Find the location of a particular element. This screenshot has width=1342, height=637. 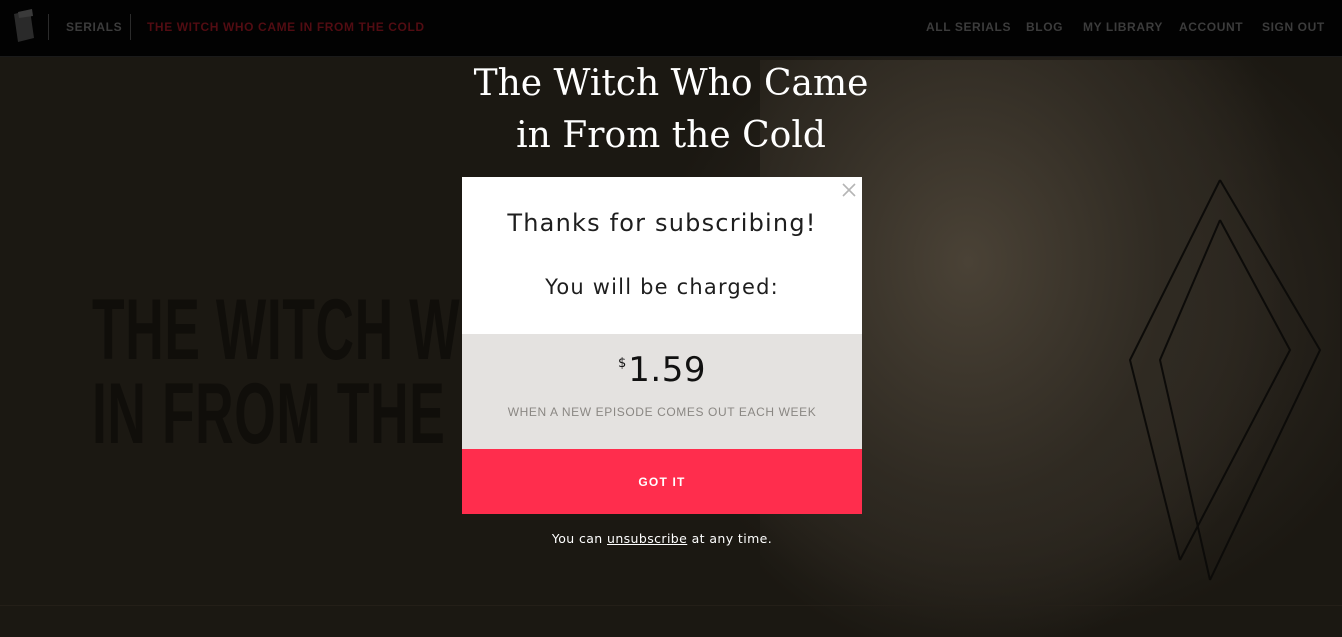

unsubscribe-link: unsubscribe is located at coordinates (647, 538).